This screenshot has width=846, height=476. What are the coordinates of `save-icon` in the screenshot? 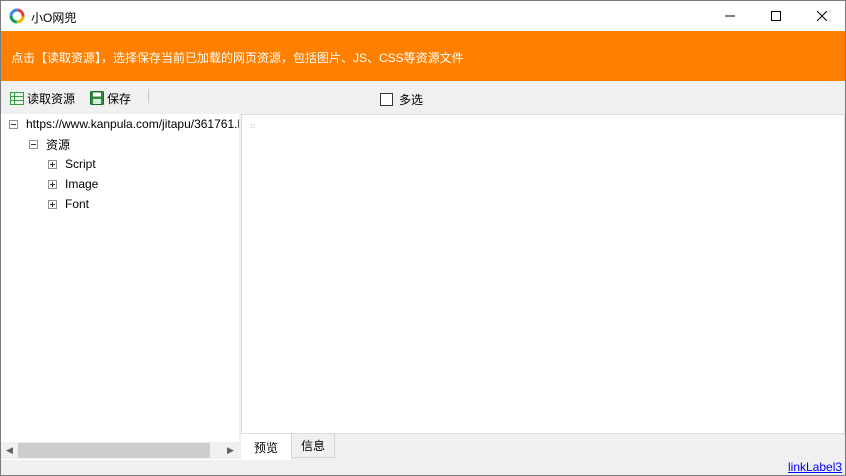 It's located at (97, 98).